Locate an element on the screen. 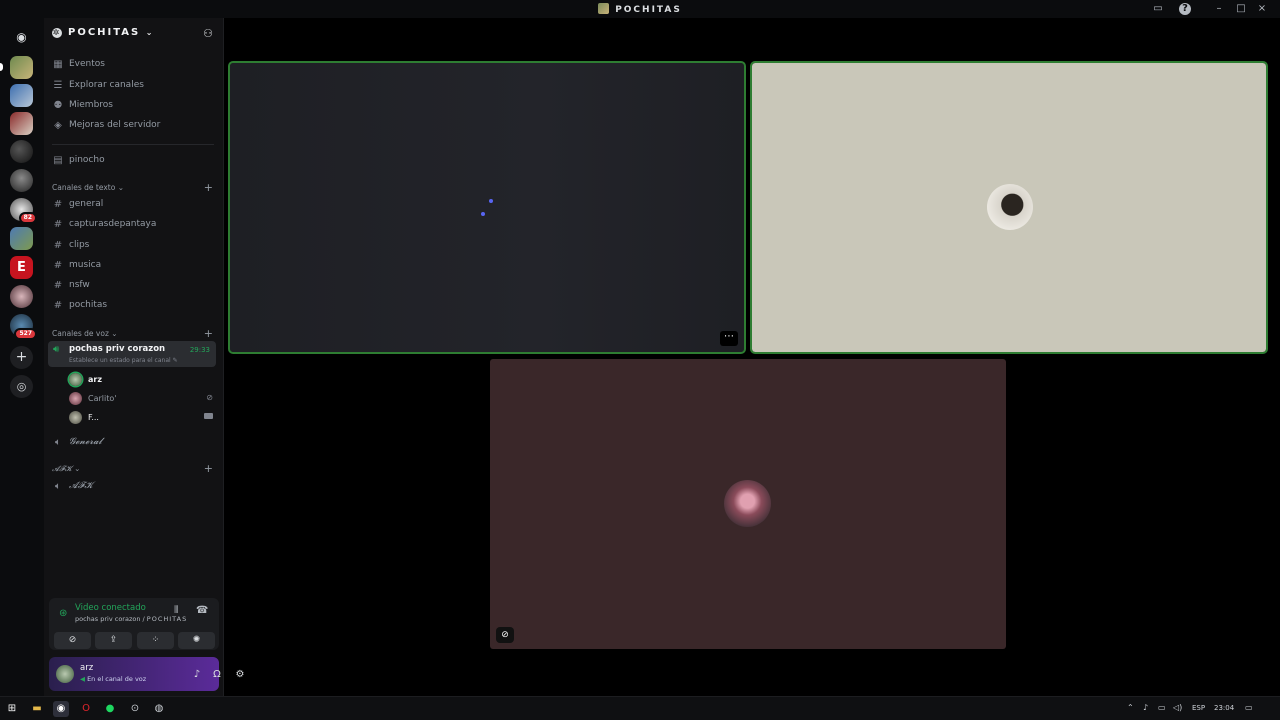 The height and width of the screenshot is (720, 1280). user-status-text: En el canal de voz is located at coordinates (117, 679).